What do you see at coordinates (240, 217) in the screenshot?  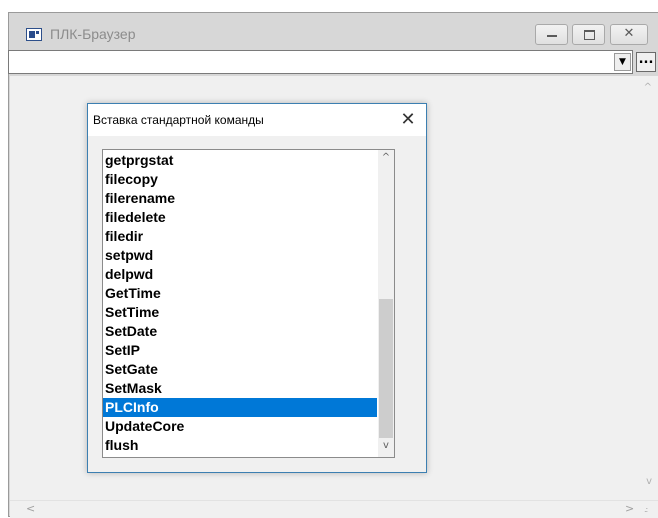 I see `list-item: filedelete` at bounding box center [240, 217].